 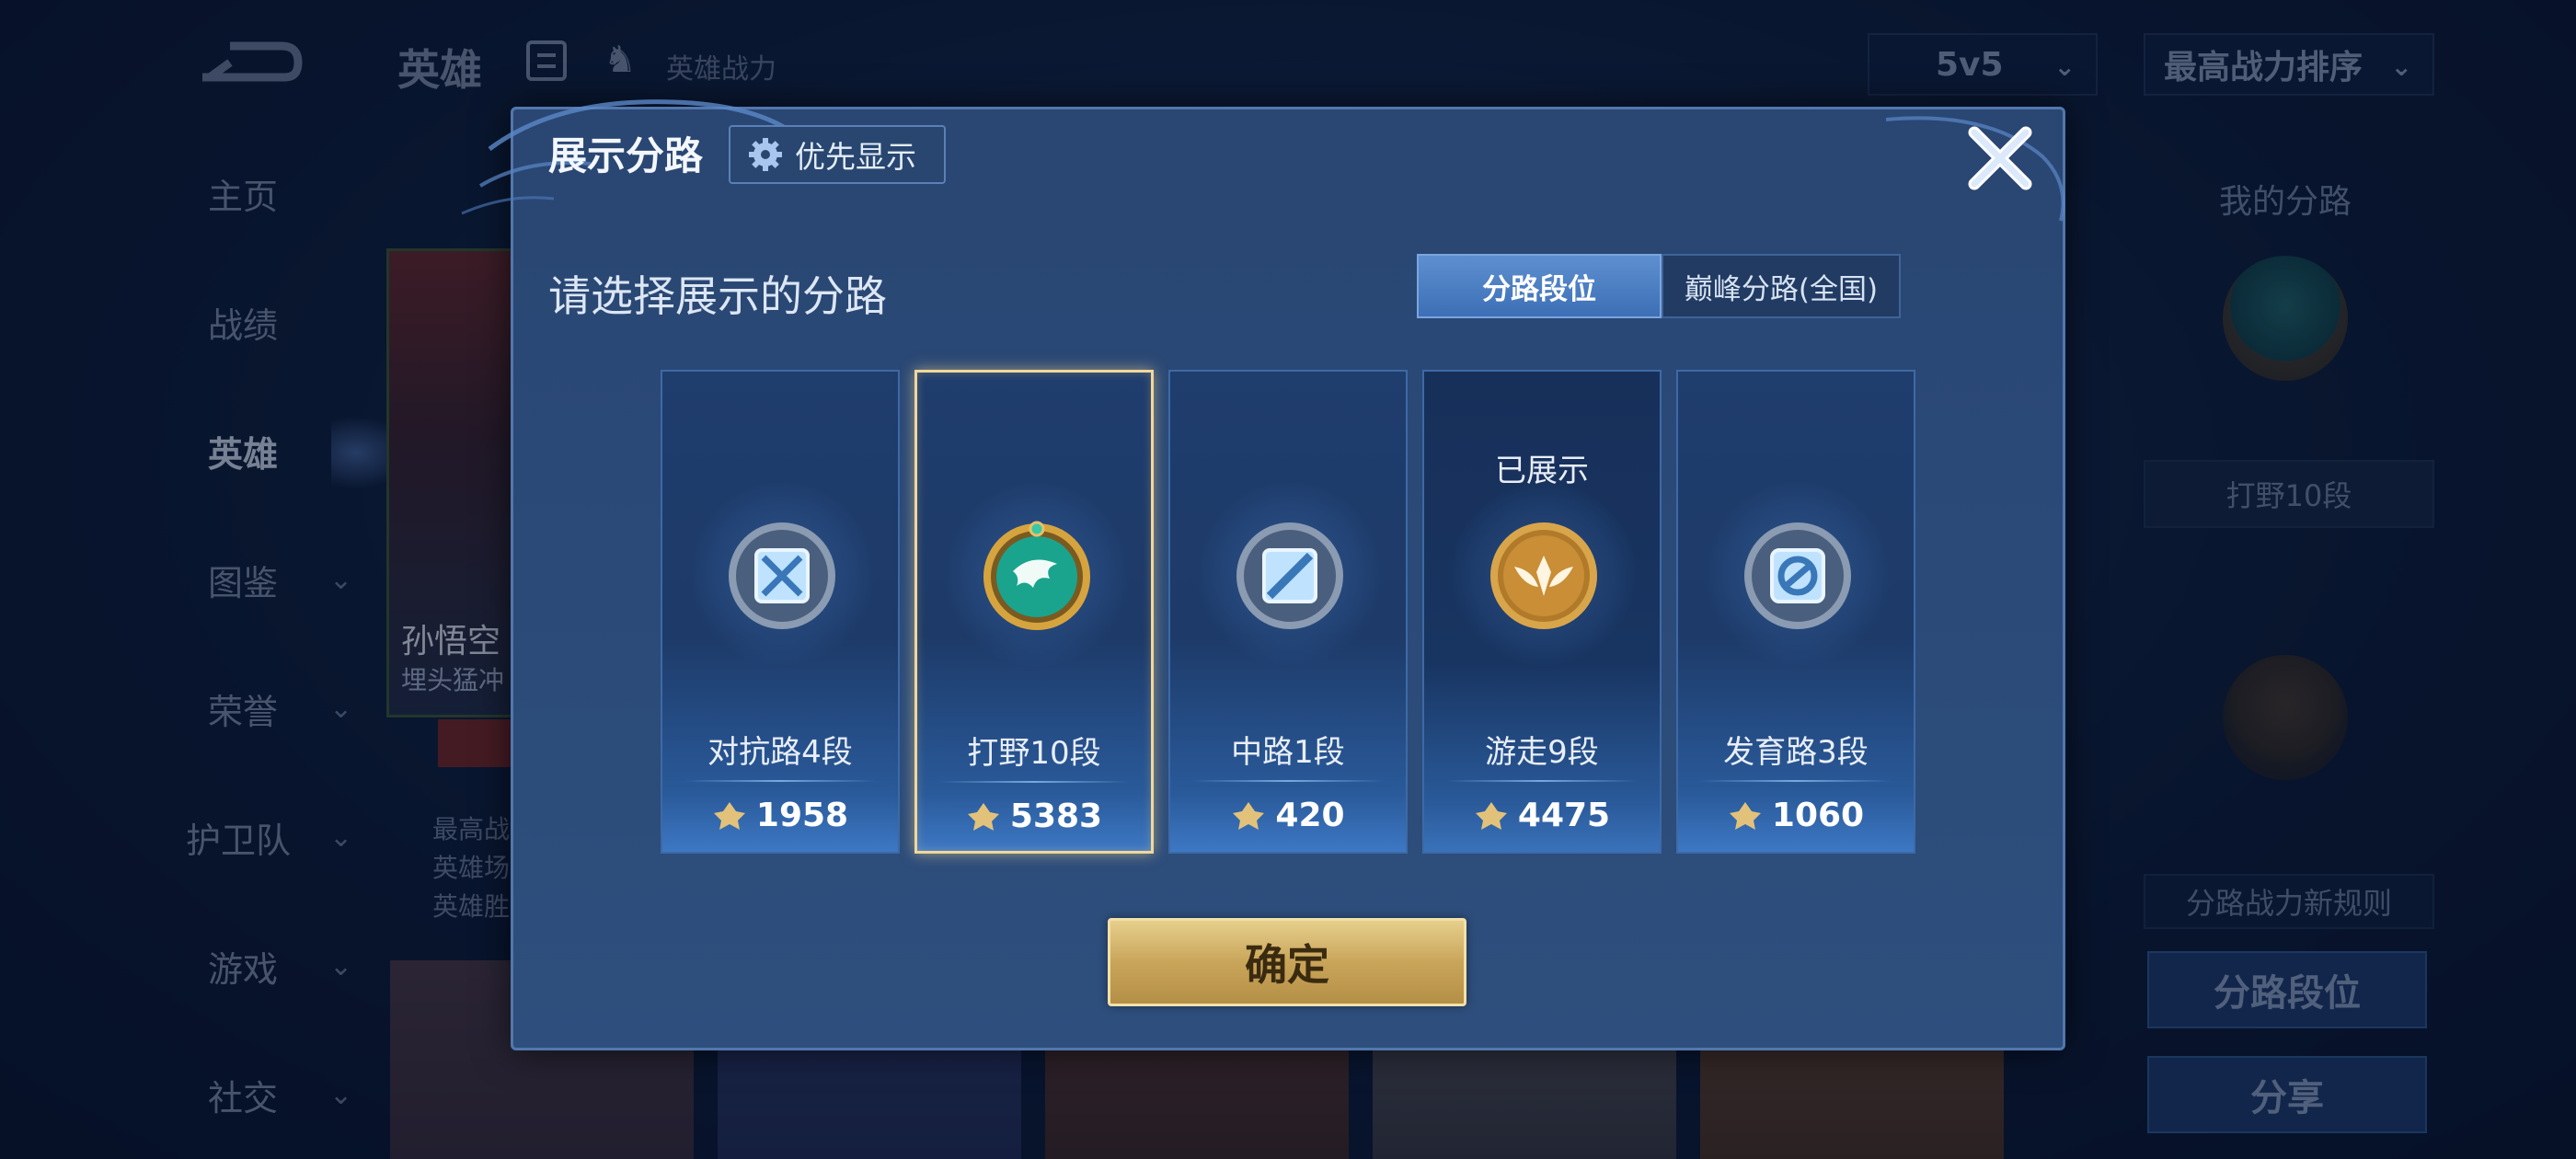 What do you see at coordinates (1818, 815) in the screenshot?
I see `role-score-value: 1060` at bounding box center [1818, 815].